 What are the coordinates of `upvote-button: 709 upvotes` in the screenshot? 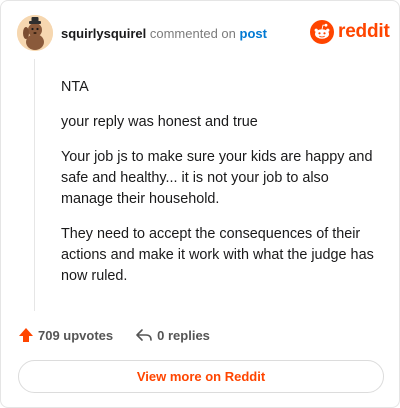 It's located at (65, 335).